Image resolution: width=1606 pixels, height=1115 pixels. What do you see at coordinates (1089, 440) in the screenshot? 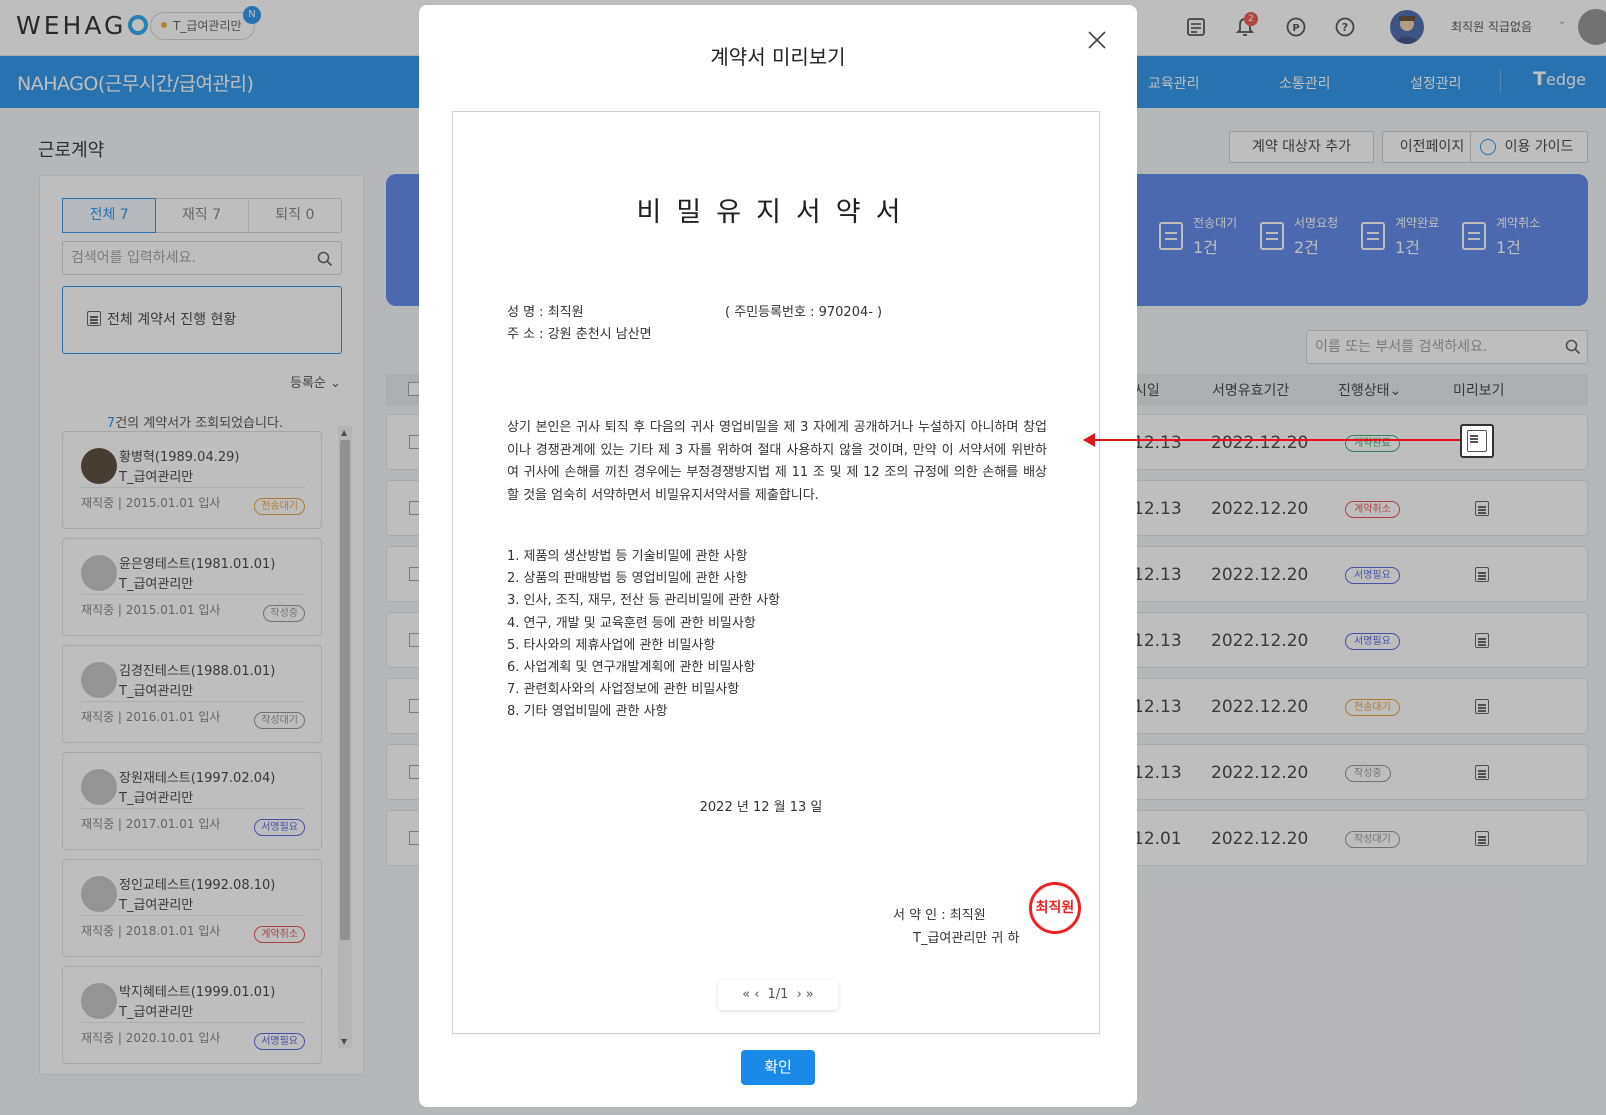
I see `annotation-arrow-head` at bounding box center [1089, 440].